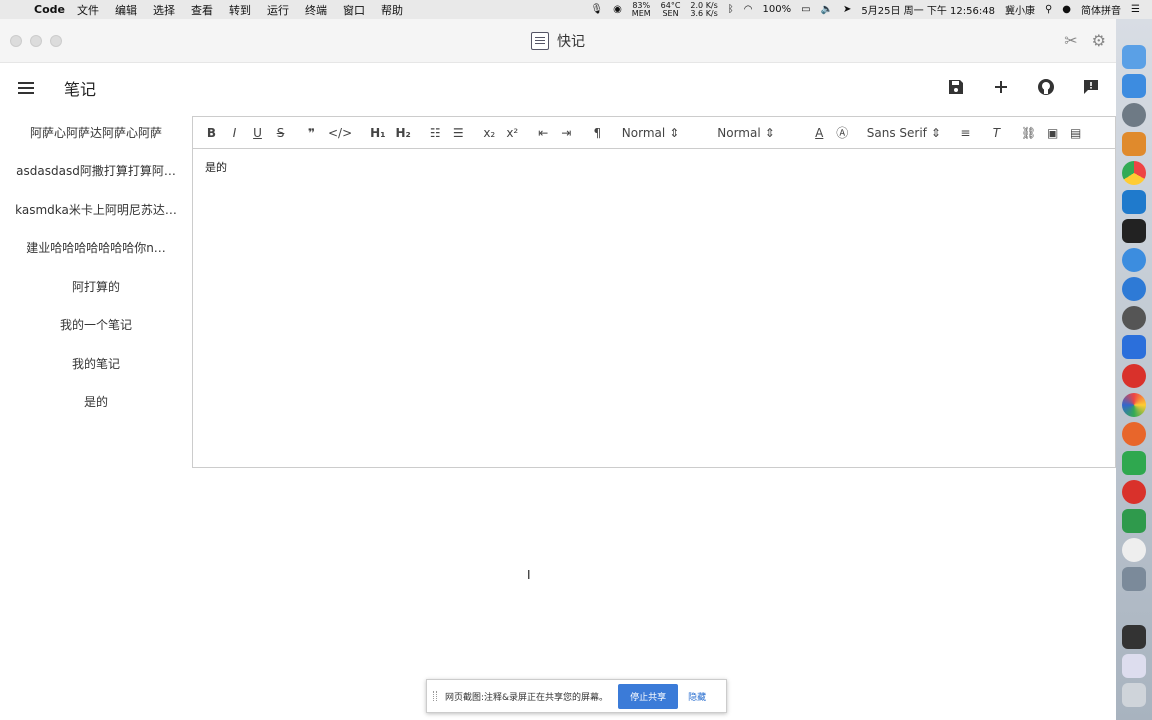 The image size is (1152, 720). What do you see at coordinates (278, 10) in the screenshot?
I see `menu-run: 运行` at bounding box center [278, 10].